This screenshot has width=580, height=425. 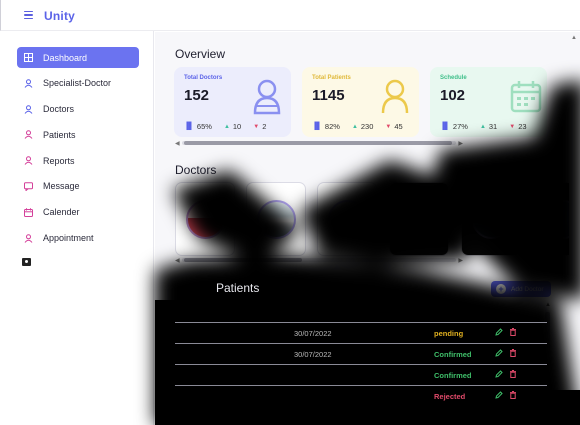 What do you see at coordinates (488, 102) in the screenshot?
I see `stat-card-schedule: Schedule 102 ▐▌ 27% ▲ 31 ▼ 23` at bounding box center [488, 102].